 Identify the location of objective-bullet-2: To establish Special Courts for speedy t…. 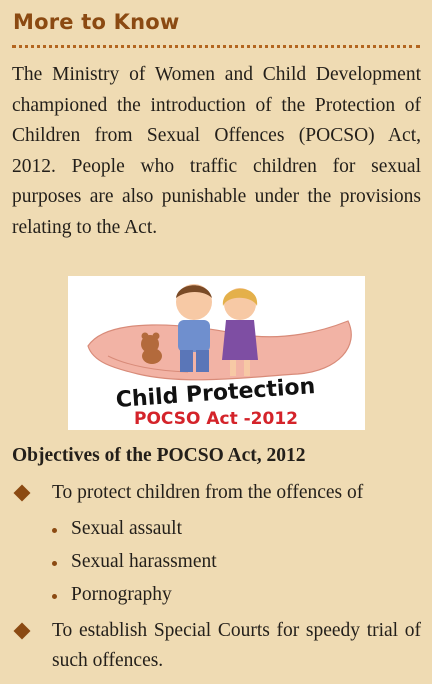
(217, 646).